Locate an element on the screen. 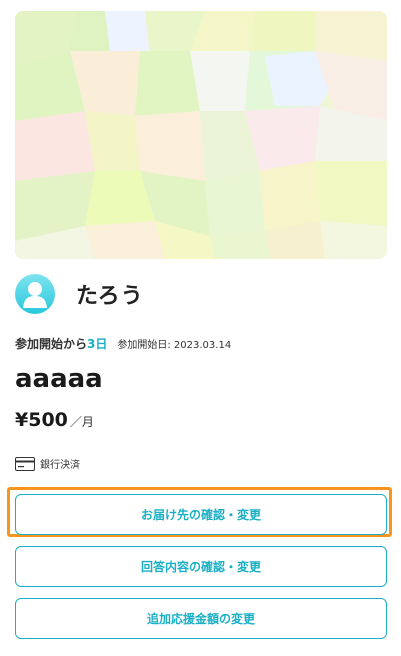 The height and width of the screenshot is (656, 401). price-amount: ¥500 is located at coordinates (41, 420).